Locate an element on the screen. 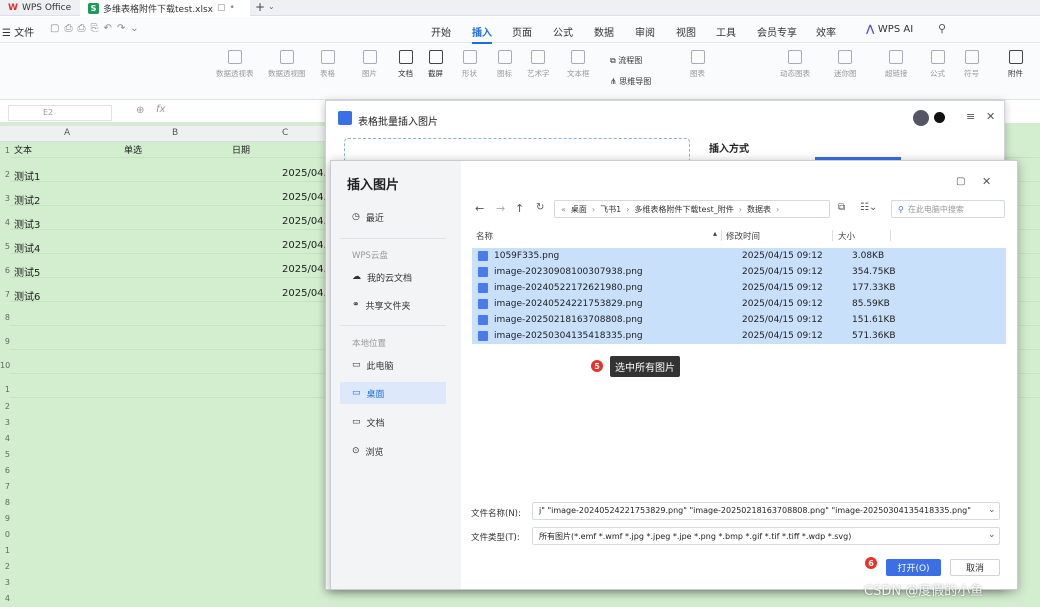 The width and height of the screenshot is (1040, 607). shape-button: 形状 is located at coordinates (469, 64).